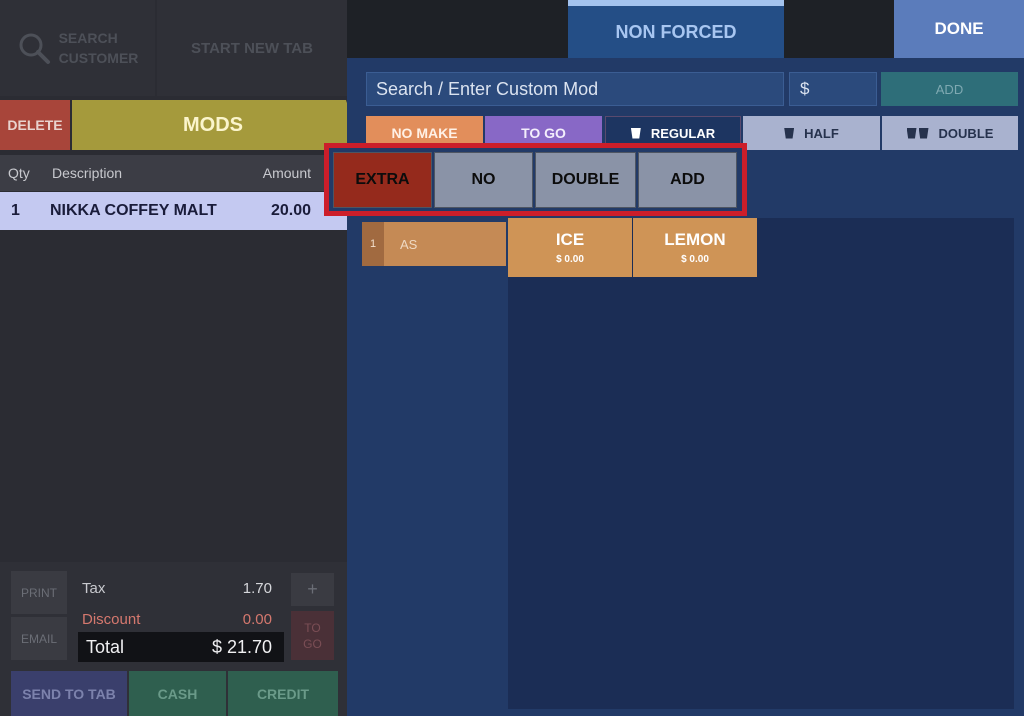  What do you see at coordinates (312, 635) in the screenshot?
I see `to-go-button: TO GO` at bounding box center [312, 635].